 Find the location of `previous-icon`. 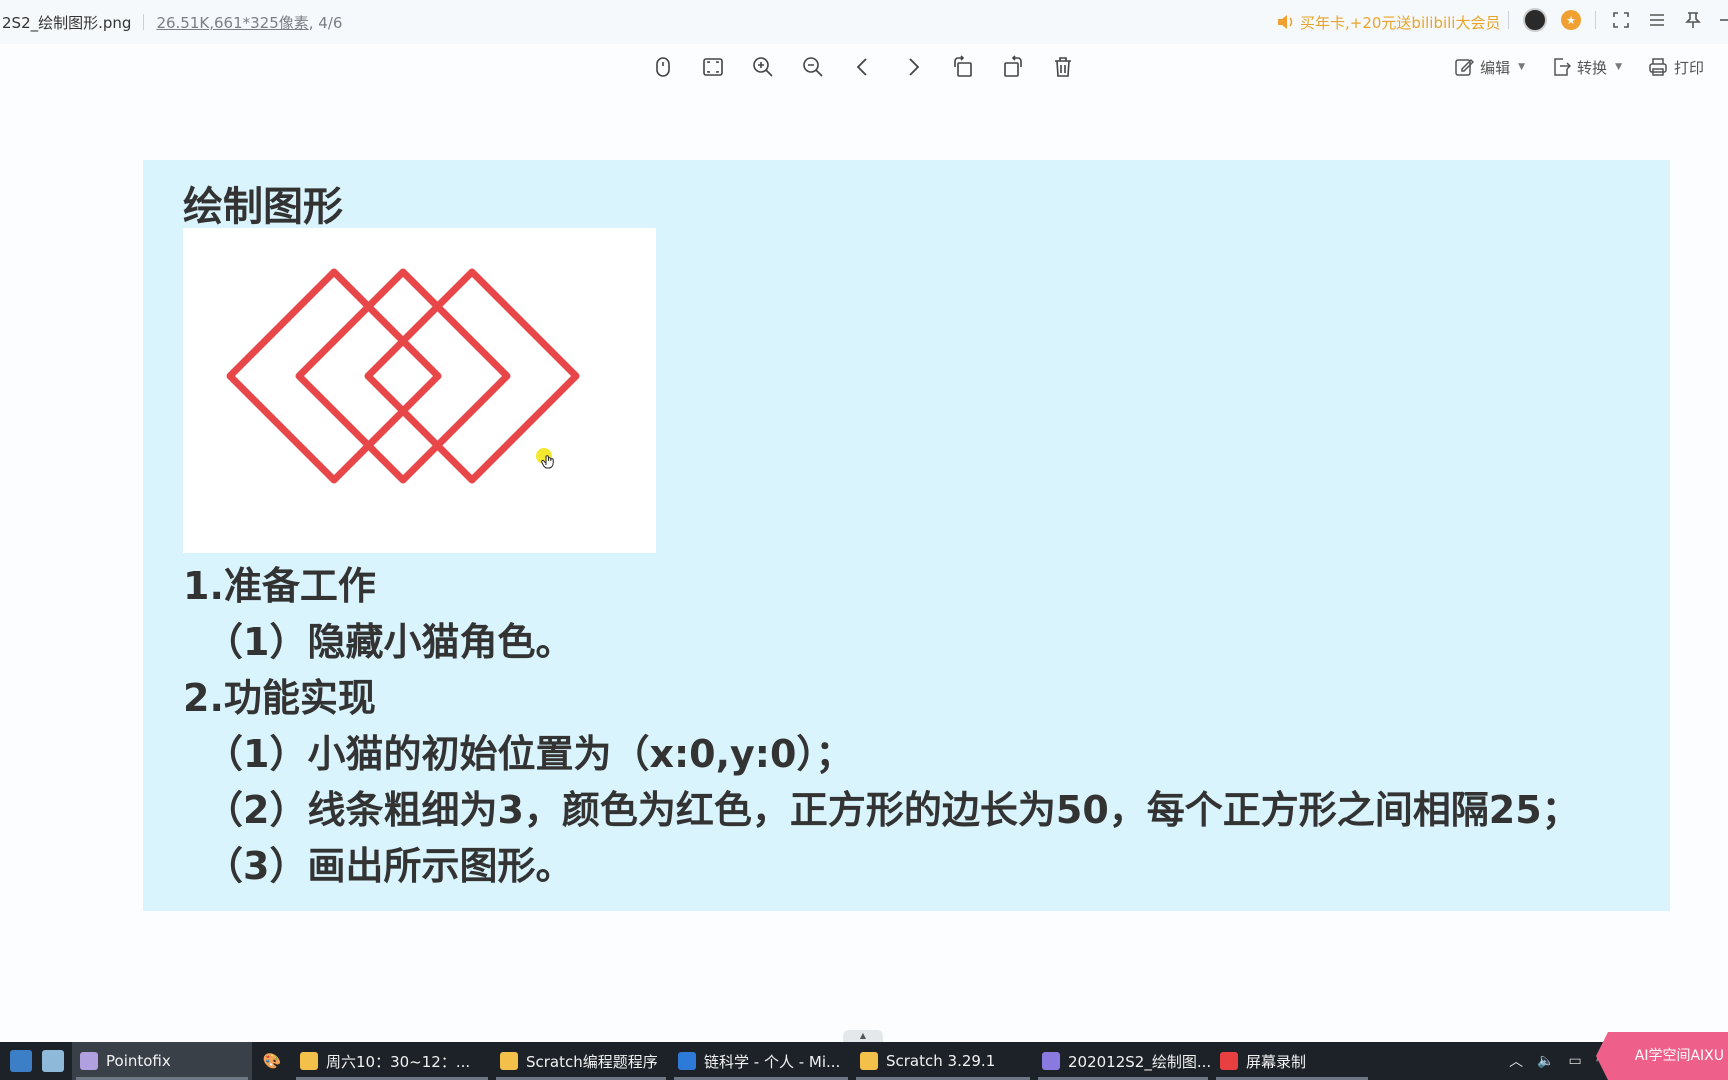

previous-icon is located at coordinates (863, 67).